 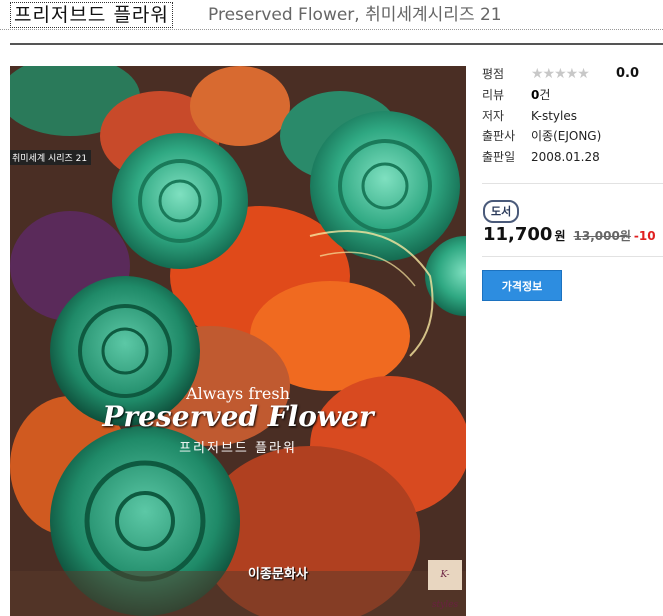 What do you see at coordinates (355, 15) in the screenshot?
I see `page-subtitle: Preserved Flower, 취미세계시리즈 21` at bounding box center [355, 15].